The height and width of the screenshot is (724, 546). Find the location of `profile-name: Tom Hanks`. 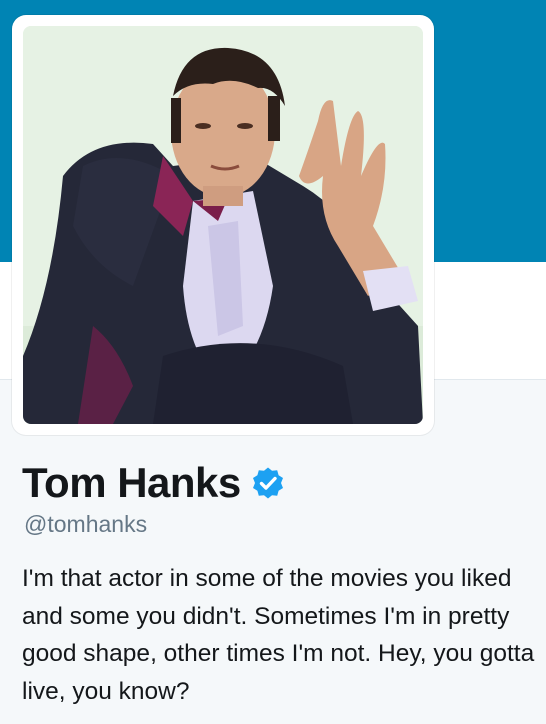

profile-name: Tom Hanks is located at coordinates (131, 483).